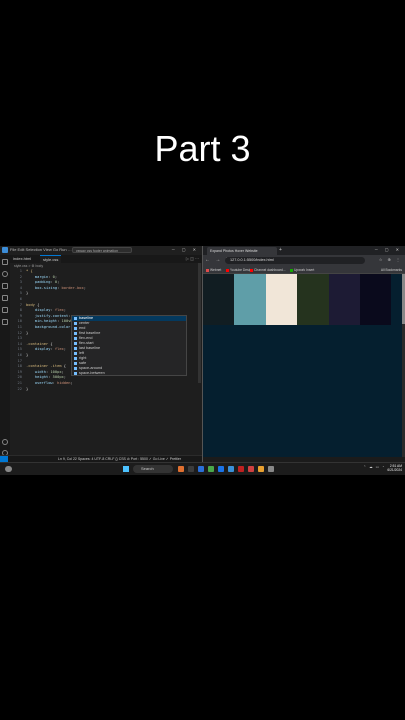  What do you see at coordinates (90, 348) in the screenshot?
I see `suggestion-label: last baseline` at bounding box center [90, 348].